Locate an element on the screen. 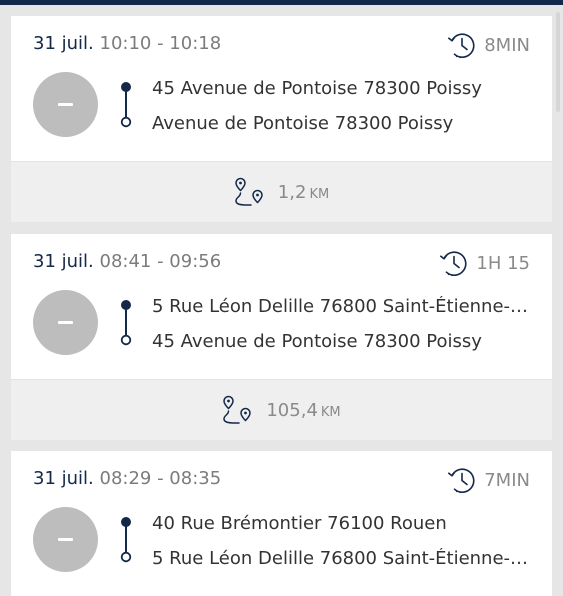 Image resolution: width=563 pixels, height=596 pixels. duration-label: 7MIN is located at coordinates (507, 480).